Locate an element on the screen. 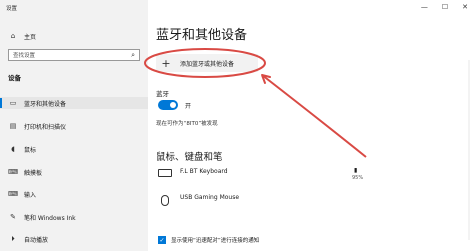 This screenshot has width=474, height=251. device-keyboard: F.L BT Keyboard ▮ 95% is located at coordinates (308, 176).